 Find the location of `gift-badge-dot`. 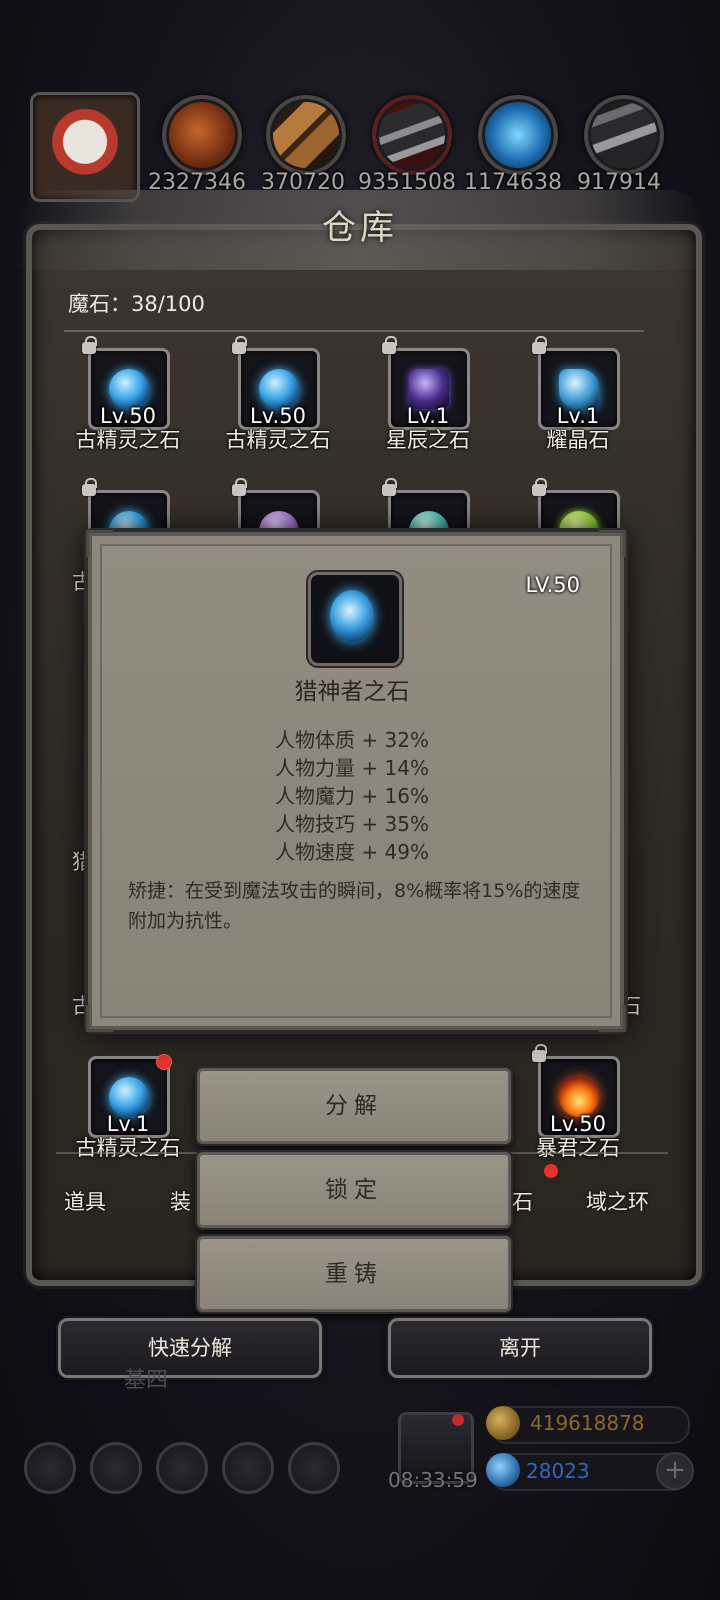

gift-badge-dot is located at coordinates (458, 1420).